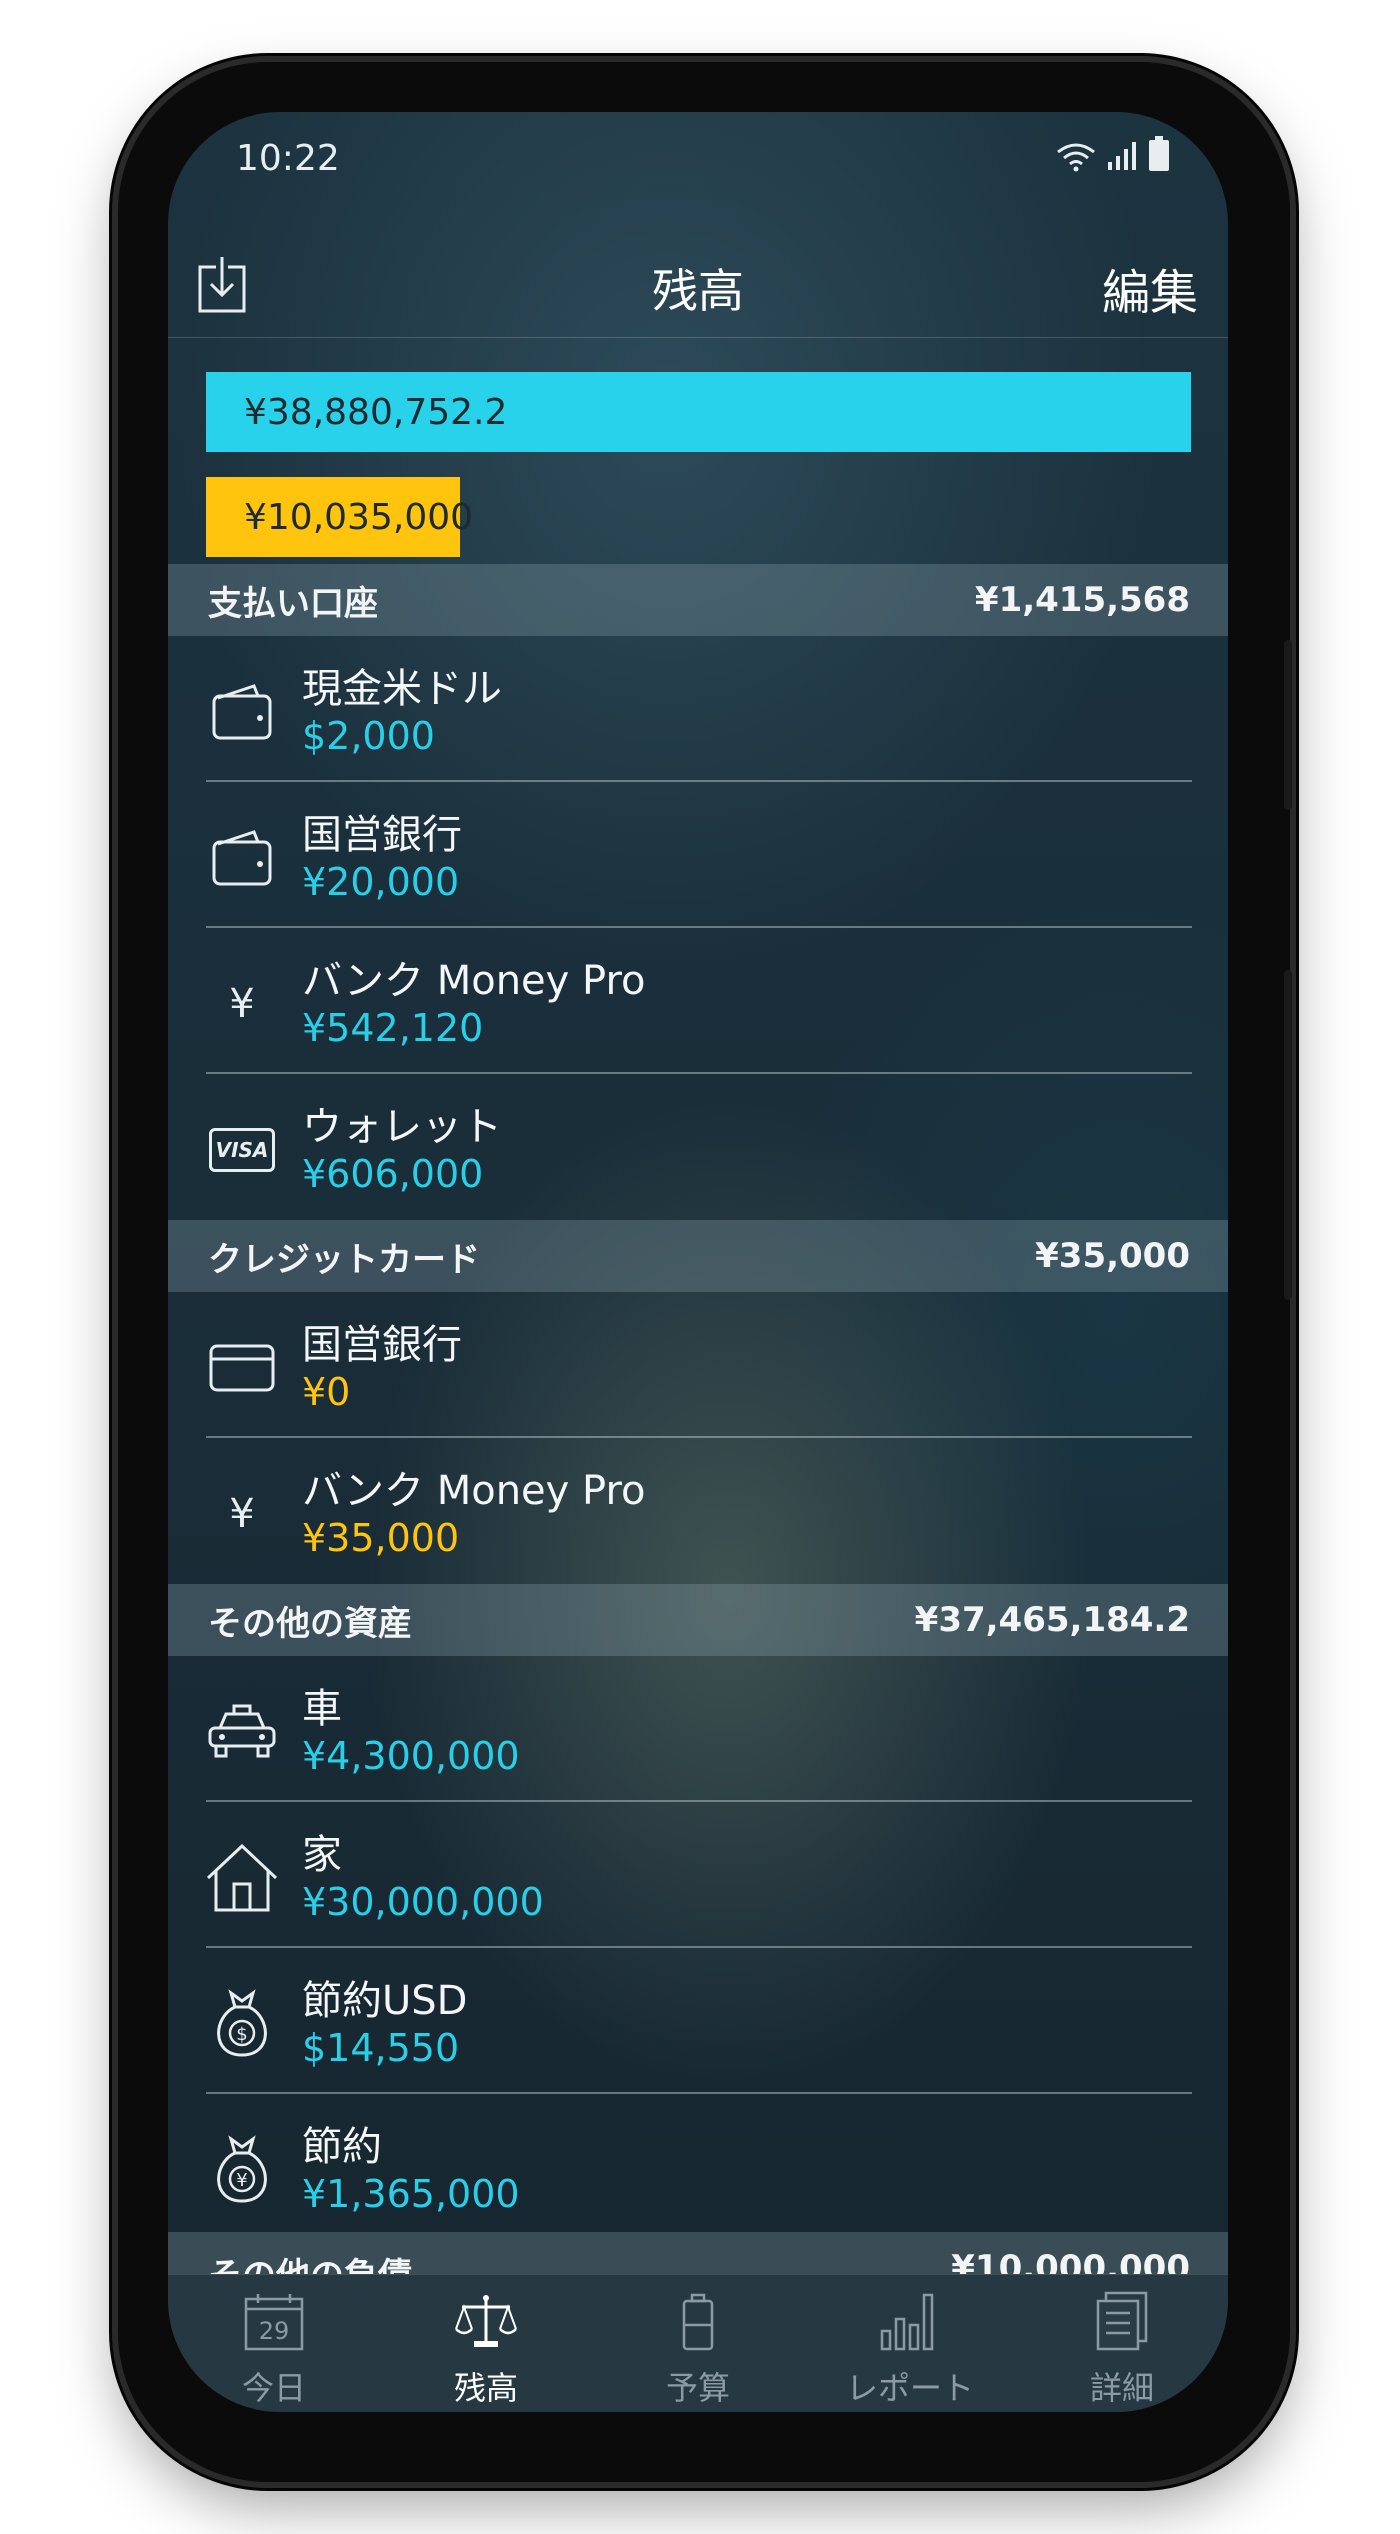 The image size is (1400, 2534). What do you see at coordinates (486, 2324) in the screenshot?
I see `scales-icon` at bounding box center [486, 2324].